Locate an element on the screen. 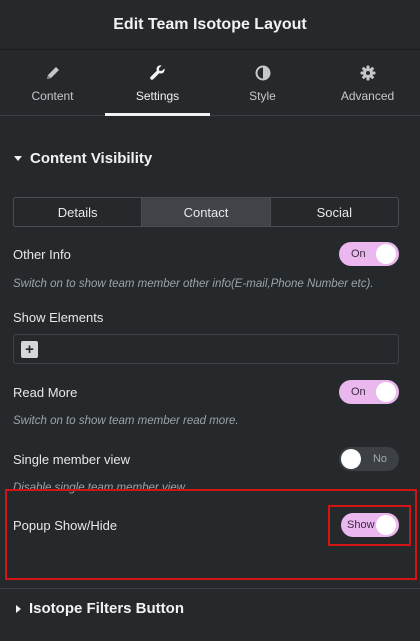  tab-advanced: Advanced is located at coordinates (367, 82).